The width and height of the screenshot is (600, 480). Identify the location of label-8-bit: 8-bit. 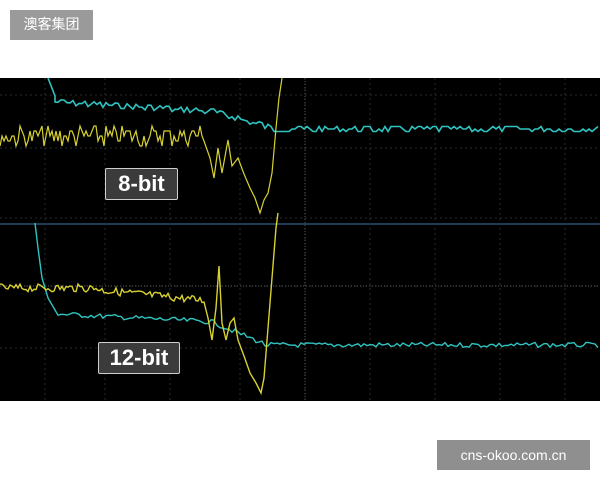
(141, 184).